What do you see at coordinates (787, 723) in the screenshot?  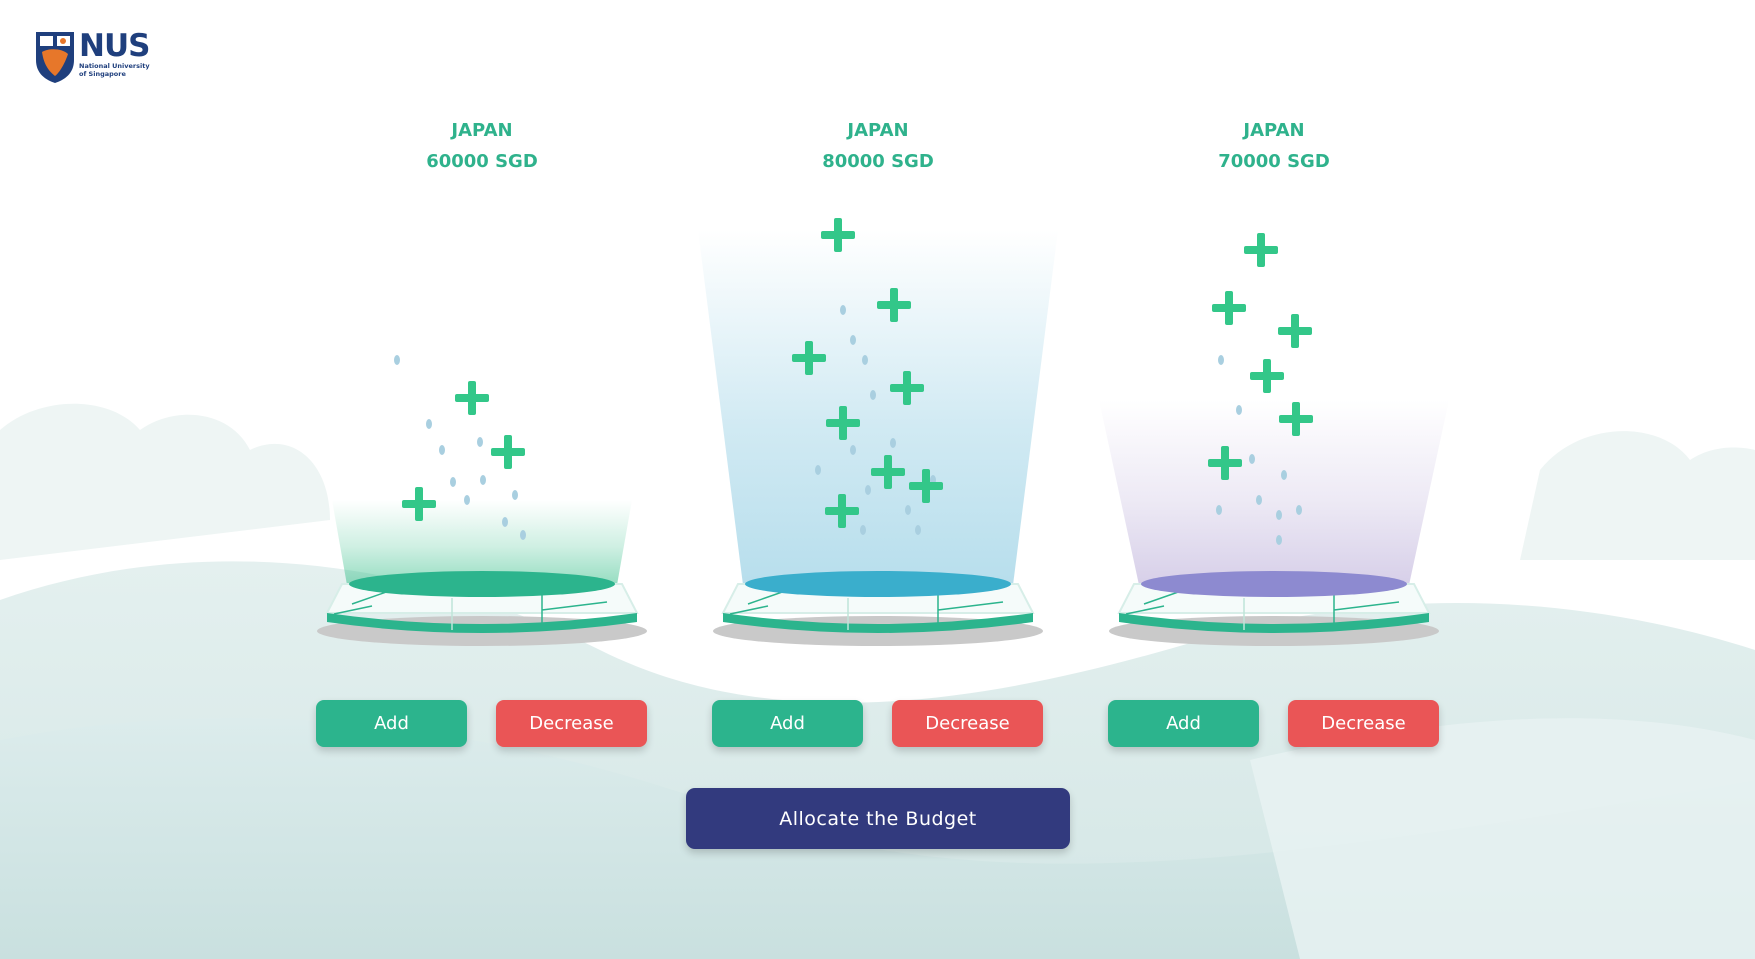 I see `station-2-add-button: Add` at bounding box center [787, 723].